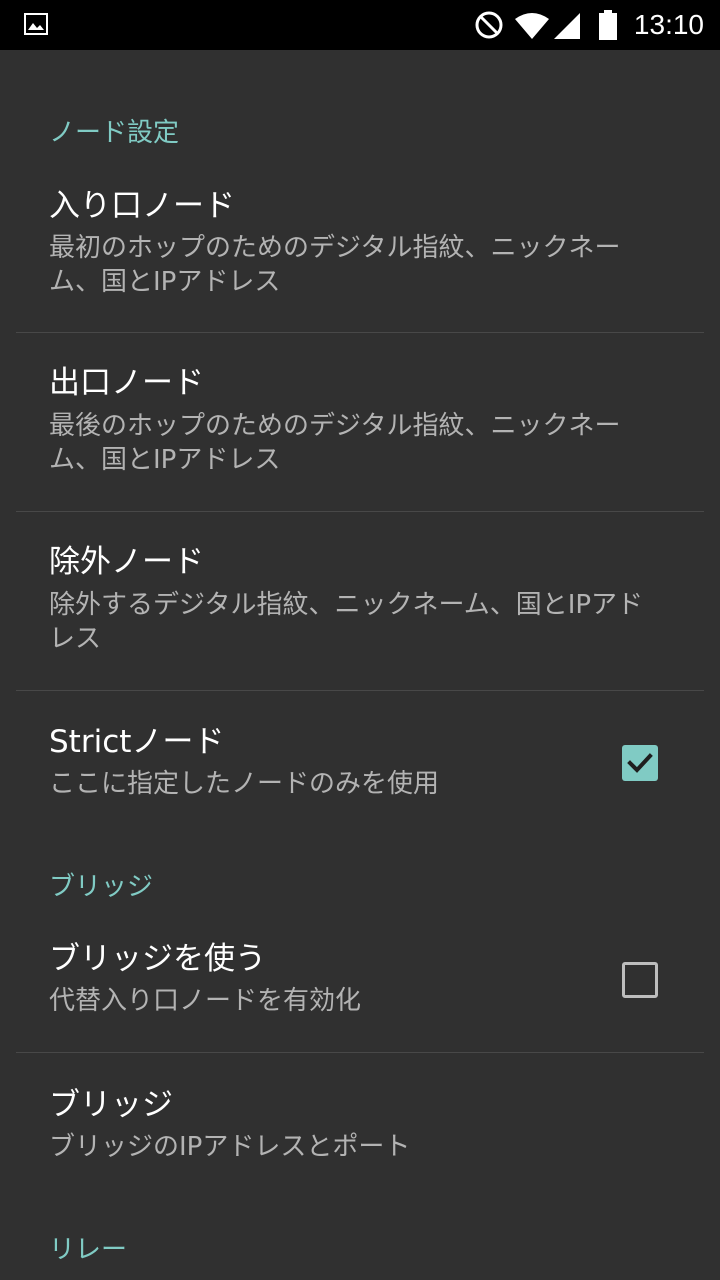 The image size is (720, 1280). I want to click on status-bar: 13:10, so click(360, 25).